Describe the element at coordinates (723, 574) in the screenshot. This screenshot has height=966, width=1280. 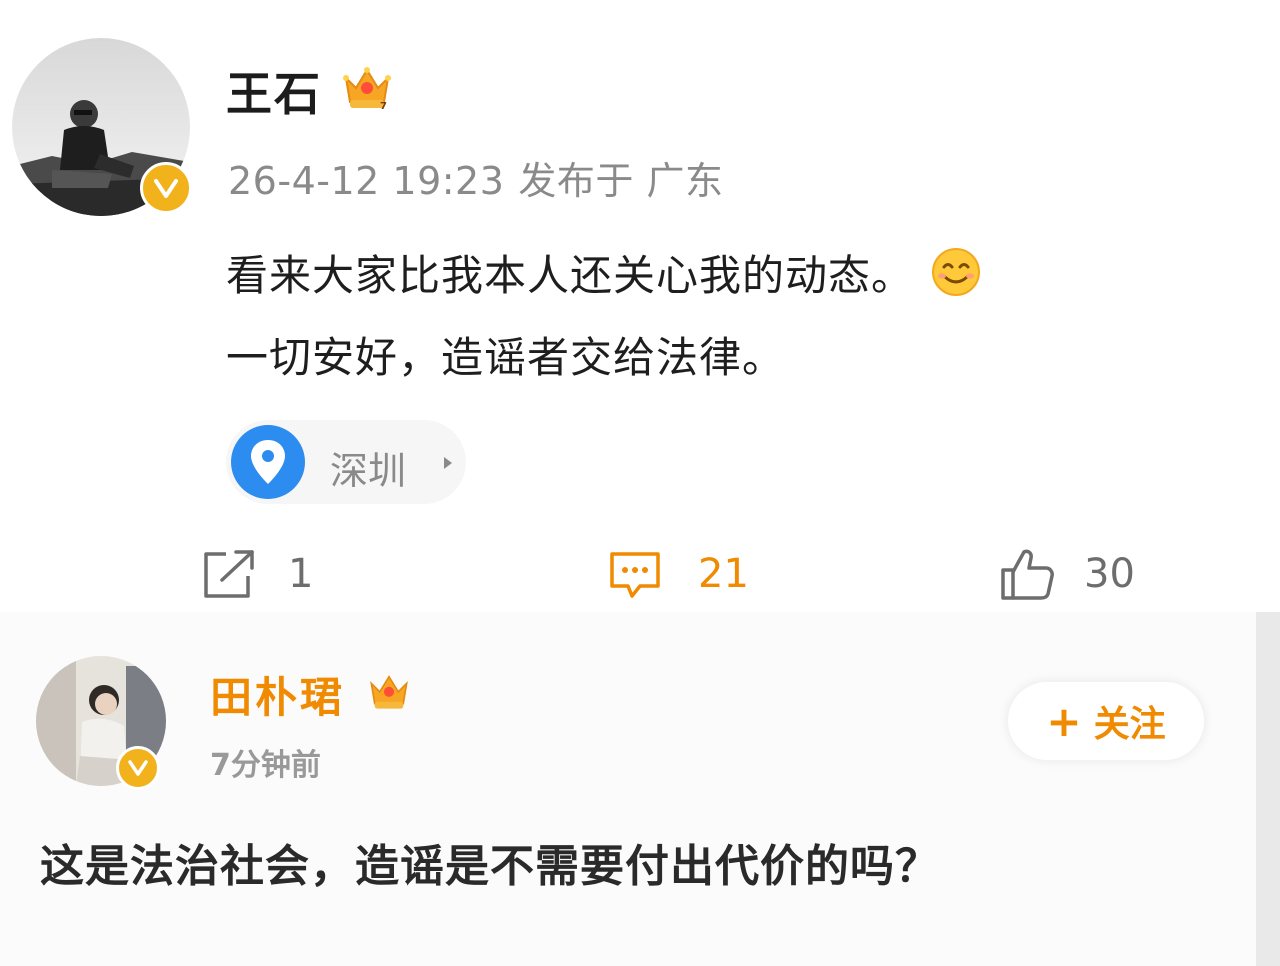
I see `comment-count: 21` at that location.